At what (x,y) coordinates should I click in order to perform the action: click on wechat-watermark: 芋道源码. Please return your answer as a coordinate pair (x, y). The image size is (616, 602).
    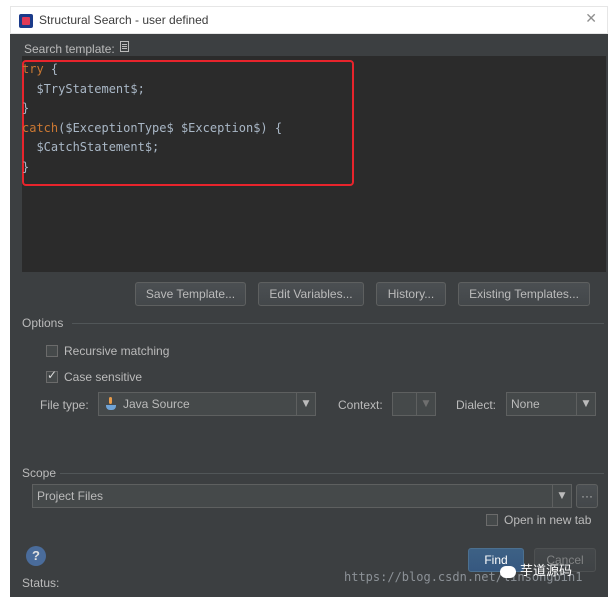
    Looking at the image, I should click on (536, 569).